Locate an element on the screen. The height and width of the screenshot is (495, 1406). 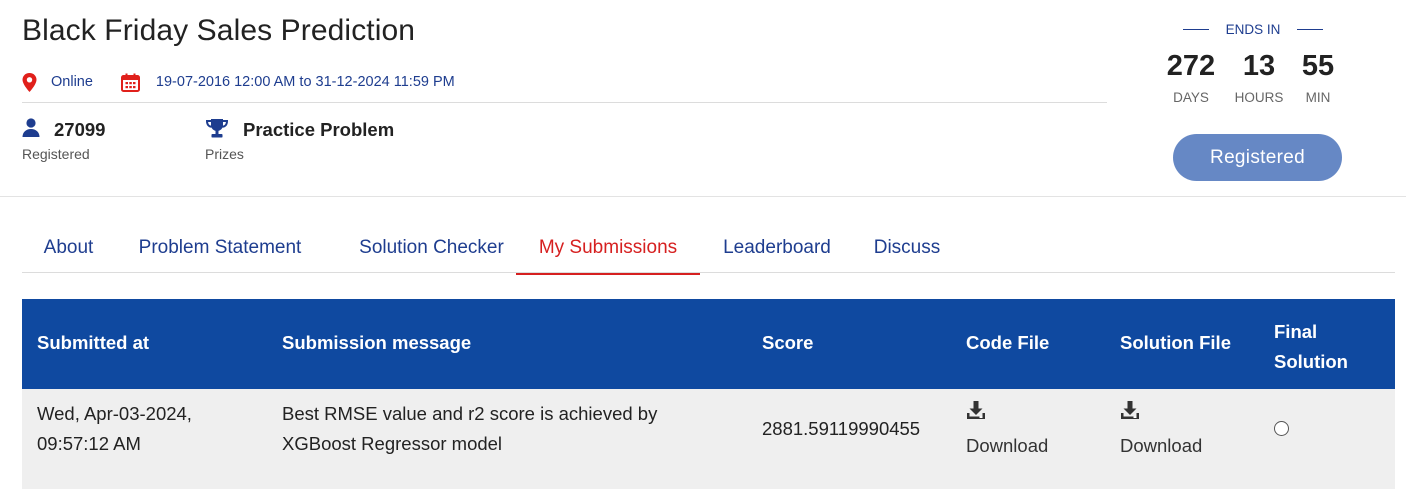
submitted-date: Wed, Apr-03-2024, is located at coordinates (114, 413).